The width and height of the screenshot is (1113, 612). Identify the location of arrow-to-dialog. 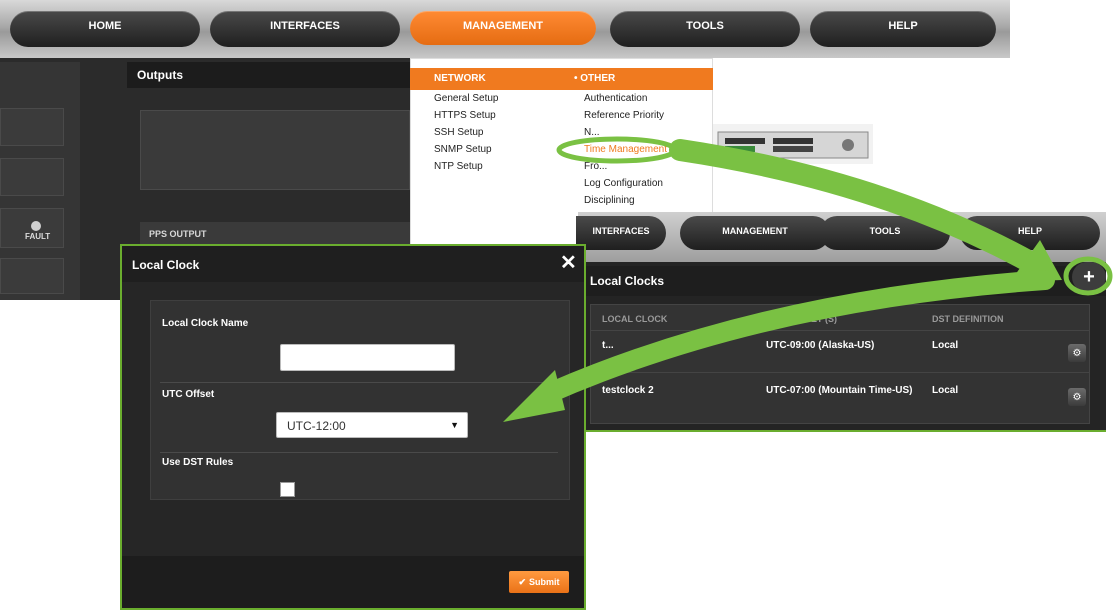
(795, 337).